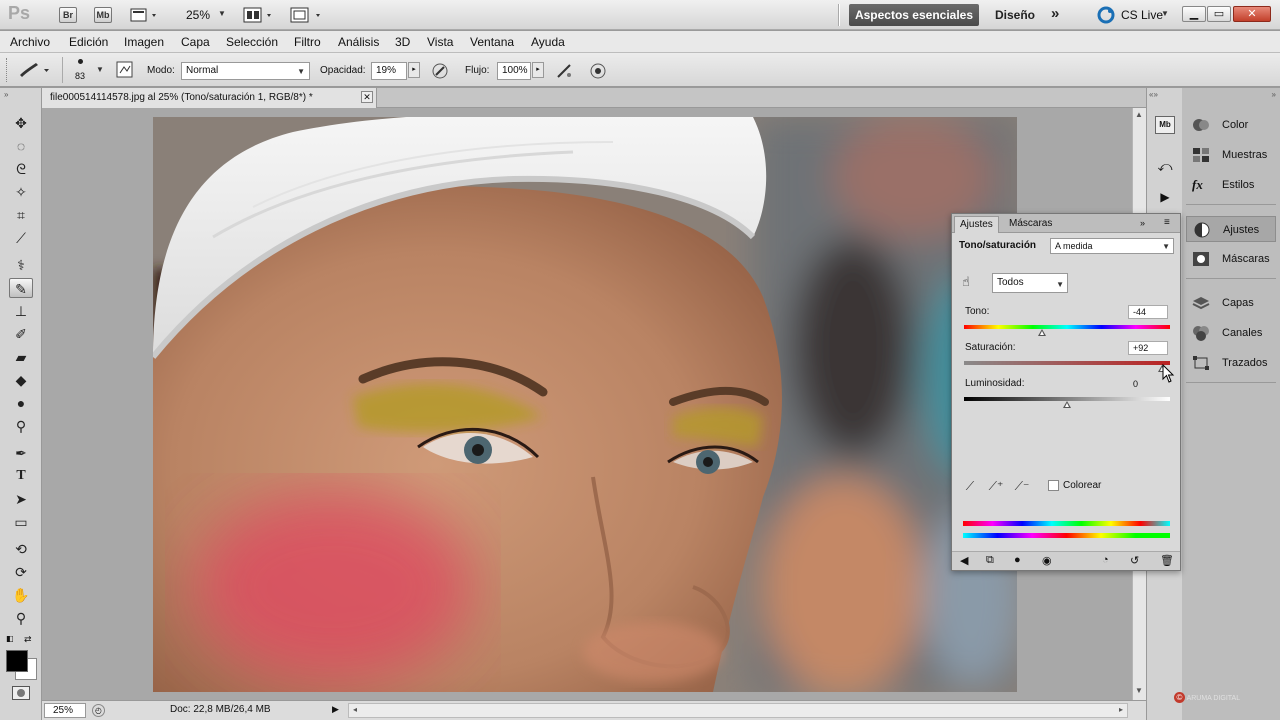 This screenshot has width=1280, height=720. I want to click on hue-slider-thumb, so click(1041, 332).